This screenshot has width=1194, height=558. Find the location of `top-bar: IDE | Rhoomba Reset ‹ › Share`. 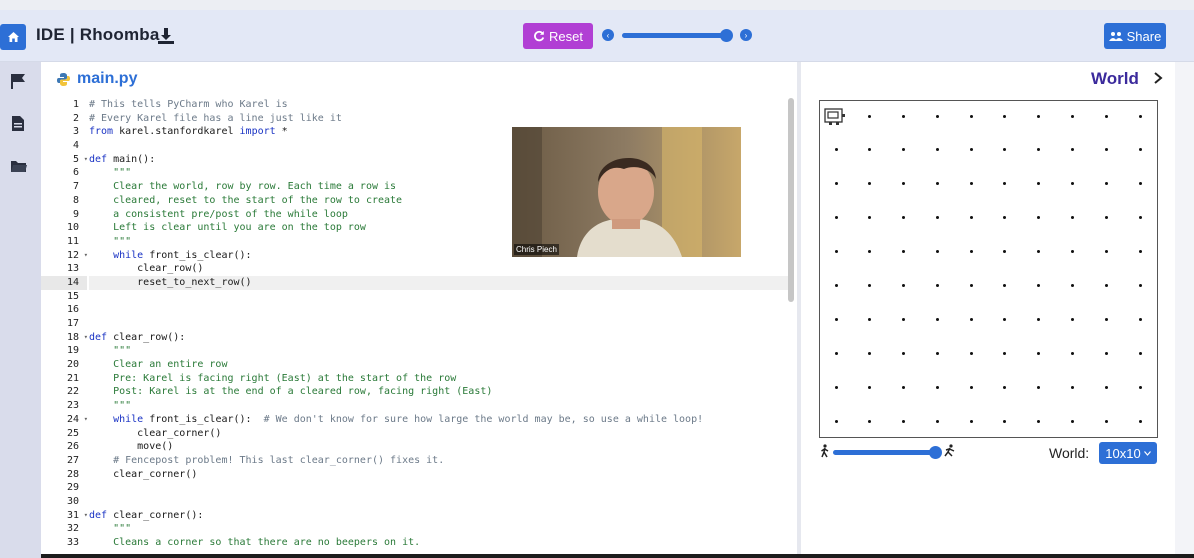

top-bar: IDE | Rhoomba Reset ‹ › Share is located at coordinates (597, 36).